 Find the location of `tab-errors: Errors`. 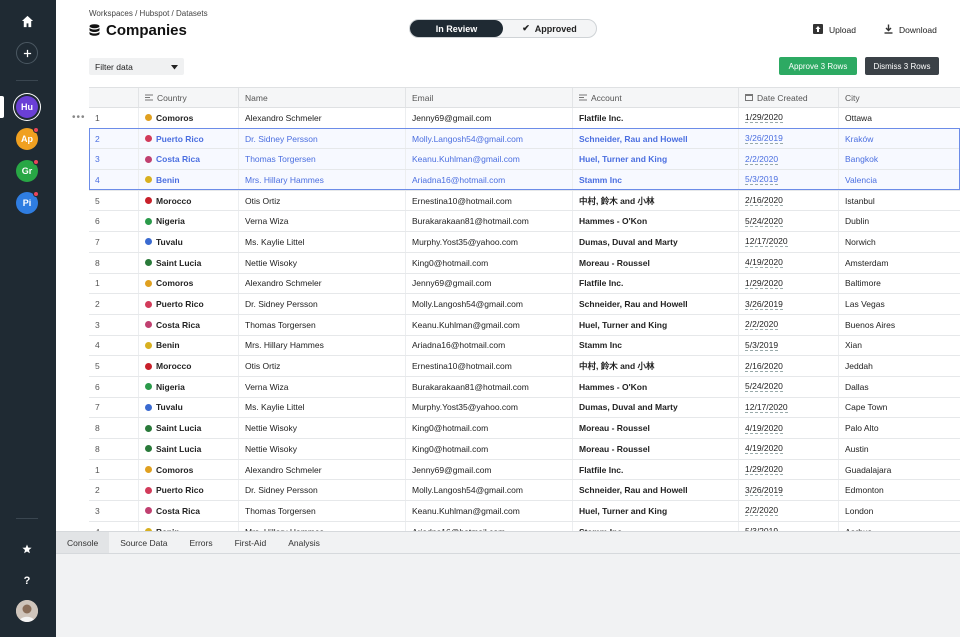

tab-errors: Errors is located at coordinates (200, 542).